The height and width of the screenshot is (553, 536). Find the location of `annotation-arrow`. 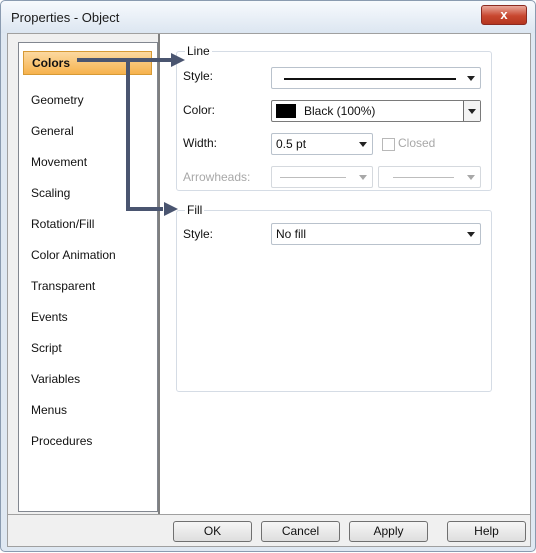

annotation-arrow is located at coordinates (131, 134).